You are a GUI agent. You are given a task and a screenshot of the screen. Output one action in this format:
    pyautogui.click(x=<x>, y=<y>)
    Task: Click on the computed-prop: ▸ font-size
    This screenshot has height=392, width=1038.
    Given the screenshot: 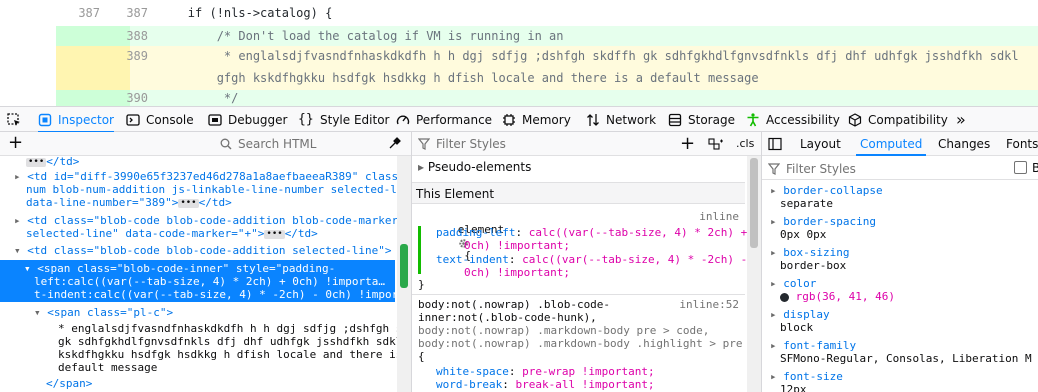 What is the action you would take?
    pyautogui.click(x=806, y=376)
    